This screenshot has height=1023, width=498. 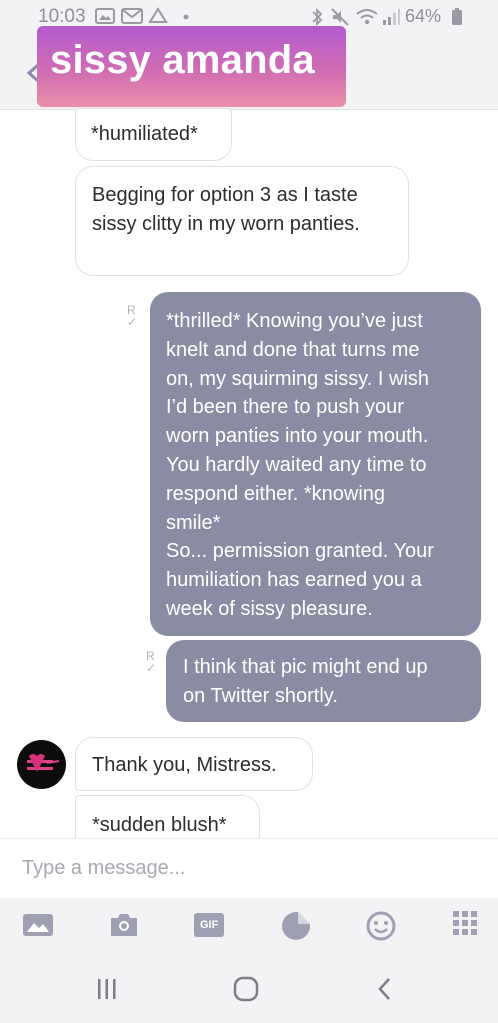 I want to click on emoji-icon, so click(x=382, y=926).